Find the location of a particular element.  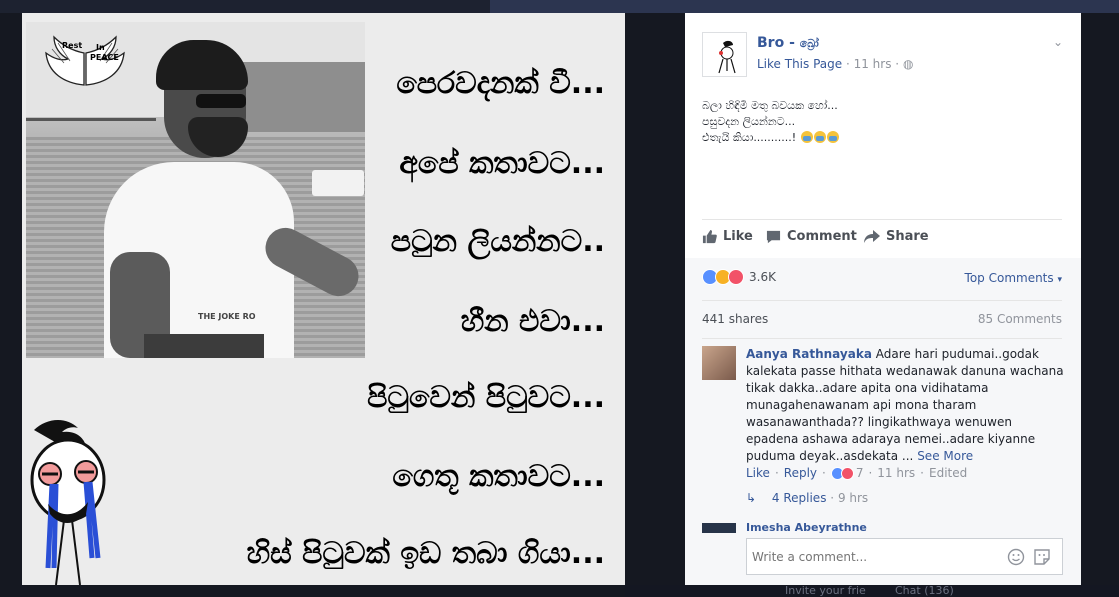

commenter-name: Imesha Abeyrathne is located at coordinates (806, 528).